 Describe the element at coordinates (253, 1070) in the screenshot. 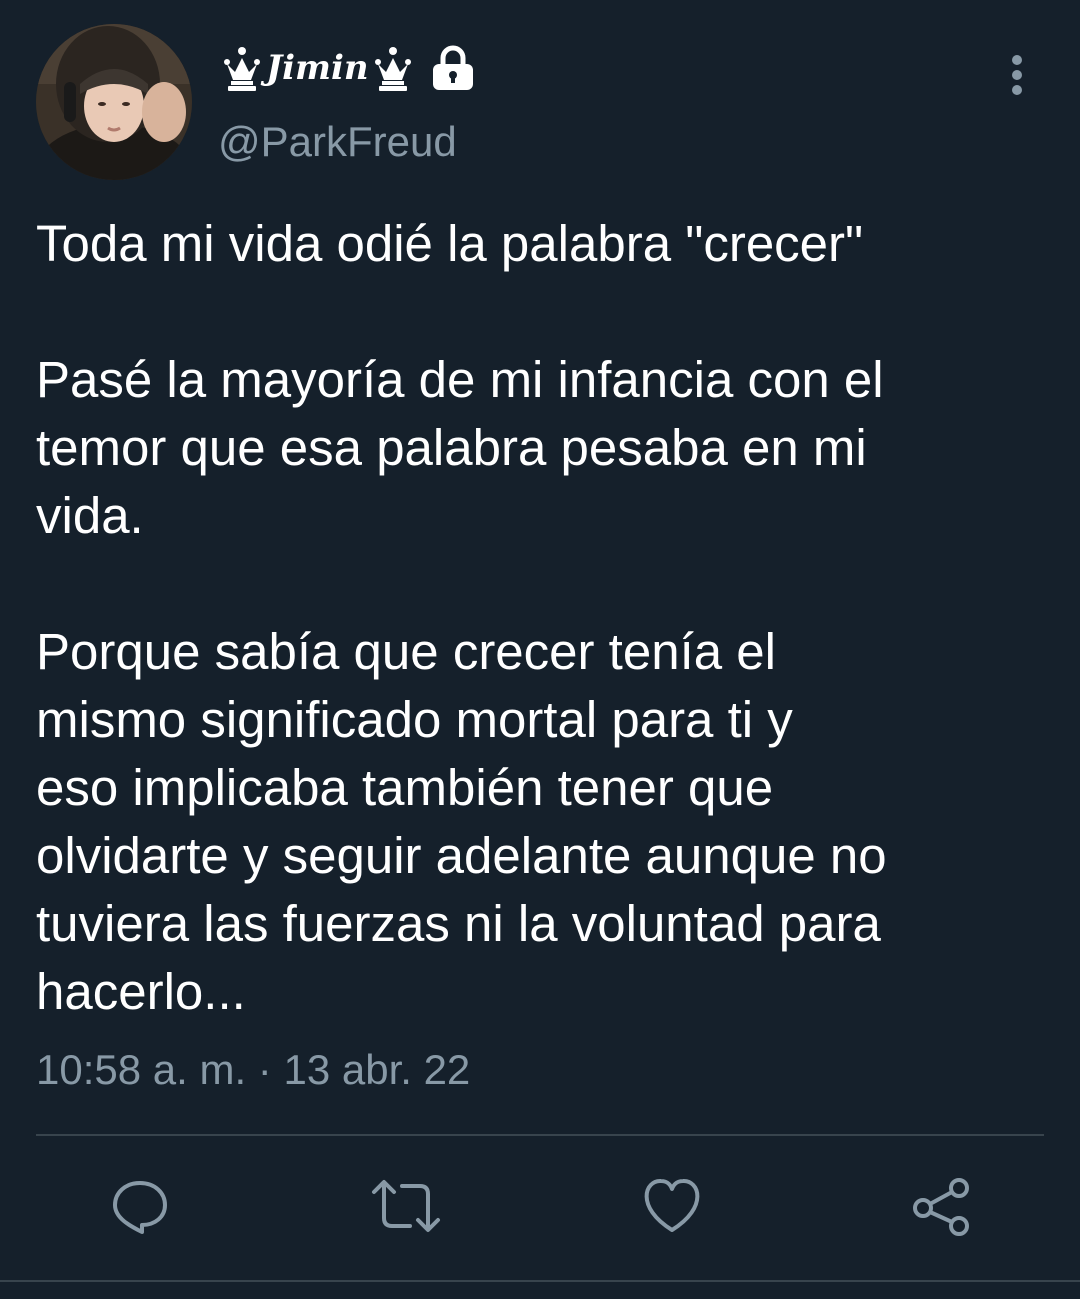

I see `tweet-timestamp: 10:58 a. m. · 13 abr. 22` at that location.